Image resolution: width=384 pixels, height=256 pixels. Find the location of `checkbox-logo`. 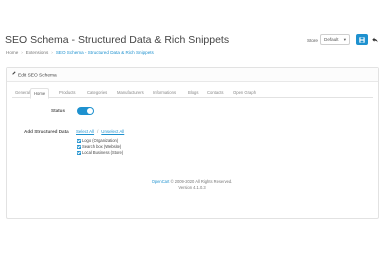

checkbox-logo is located at coordinates (79, 140).